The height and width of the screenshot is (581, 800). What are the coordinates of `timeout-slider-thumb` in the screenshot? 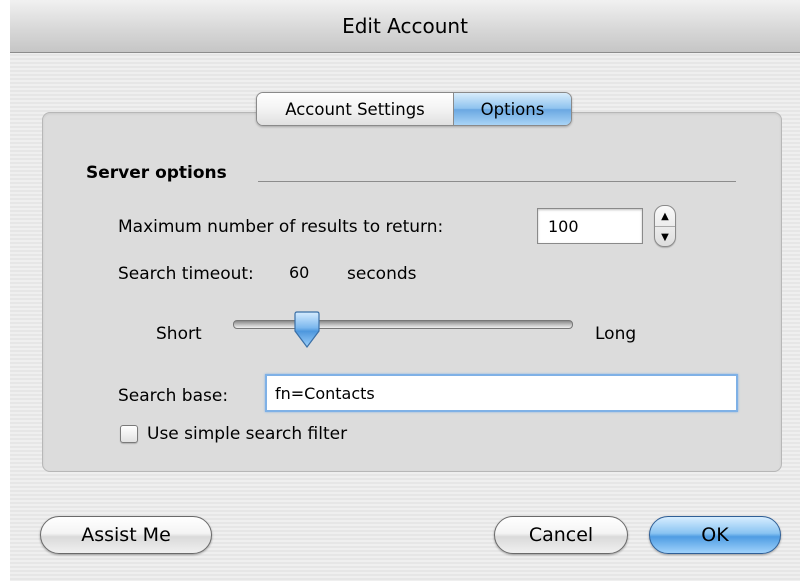 It's located at (307, 330).